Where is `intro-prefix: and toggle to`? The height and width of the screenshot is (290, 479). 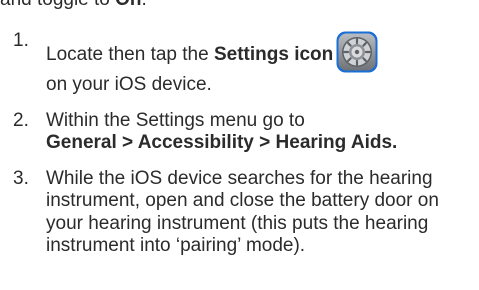 intro-prefix: and toggle to is located at coordinates (57, 5).